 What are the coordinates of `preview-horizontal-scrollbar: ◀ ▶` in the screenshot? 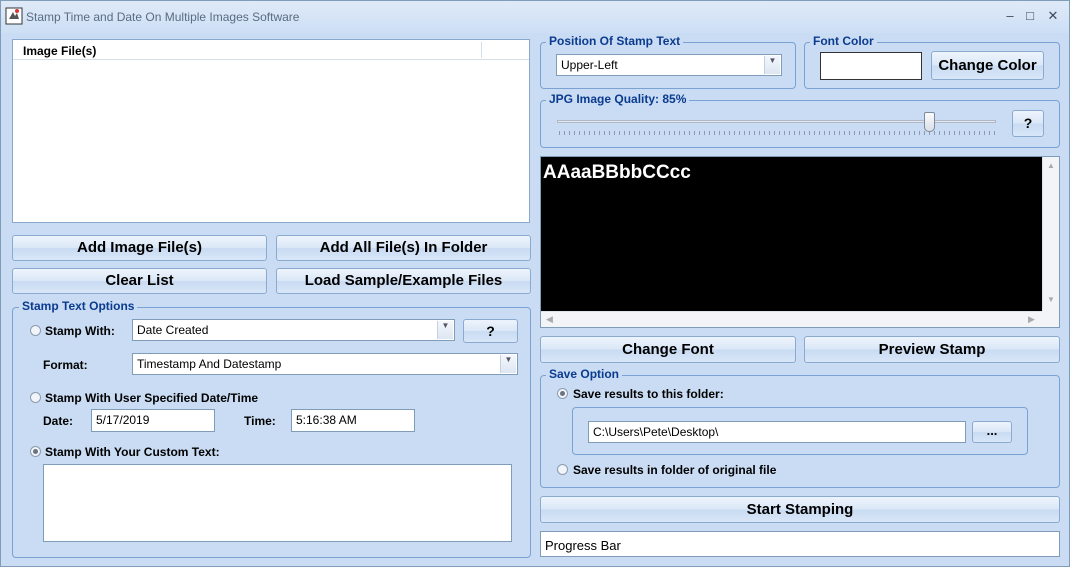 It's located at (791, 319).